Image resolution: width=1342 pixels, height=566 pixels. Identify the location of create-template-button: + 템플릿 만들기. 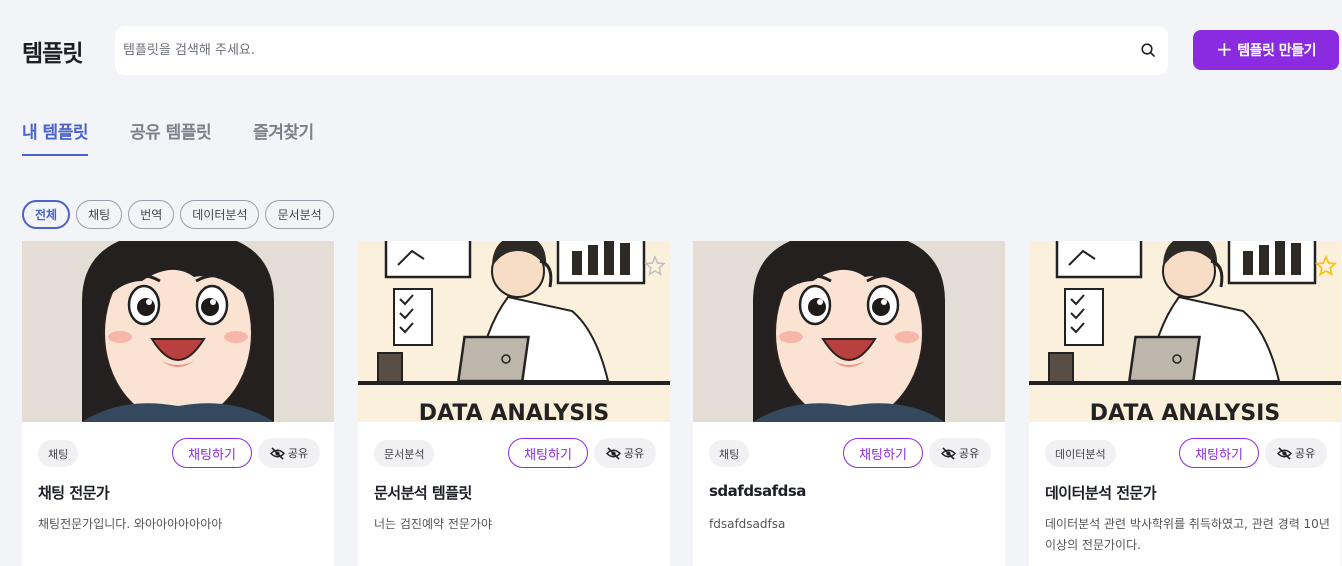
(1266, 50).